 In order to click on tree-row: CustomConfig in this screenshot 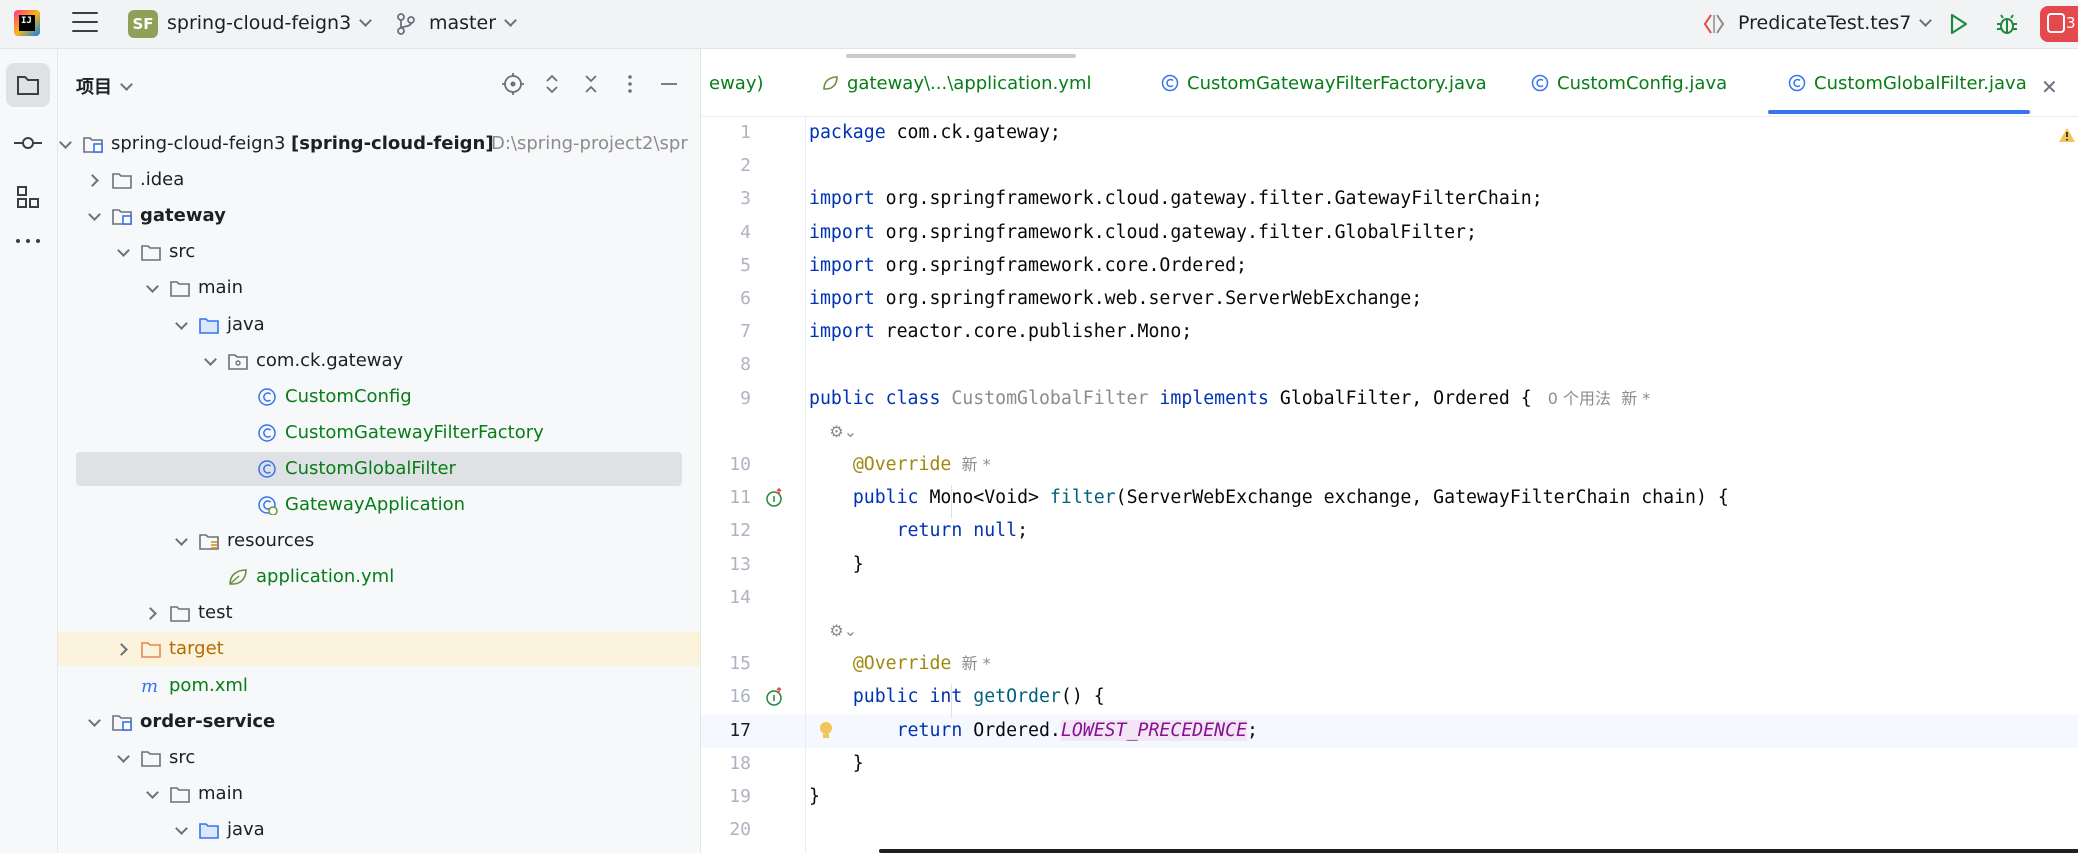, I will do `click(379, 397)`.